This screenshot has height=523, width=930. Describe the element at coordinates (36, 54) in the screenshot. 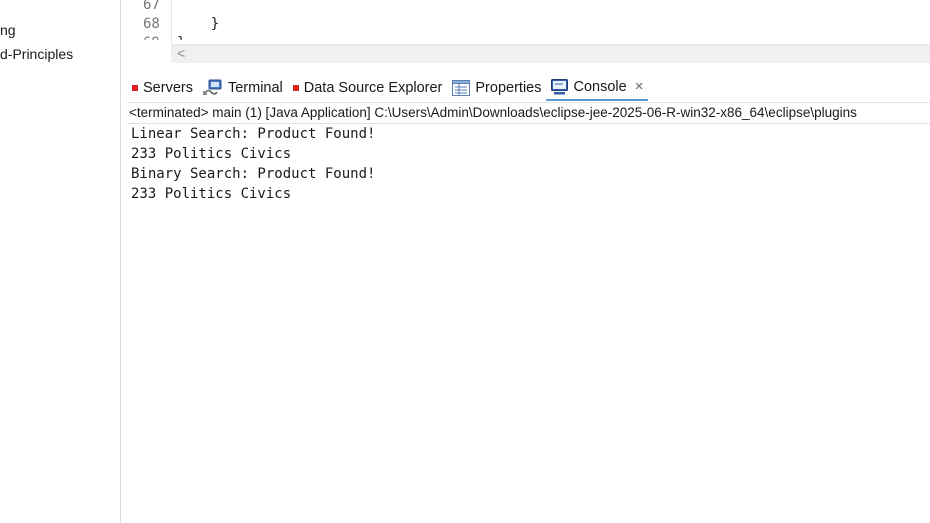

I see `tree-item: d-Principles` at that location.